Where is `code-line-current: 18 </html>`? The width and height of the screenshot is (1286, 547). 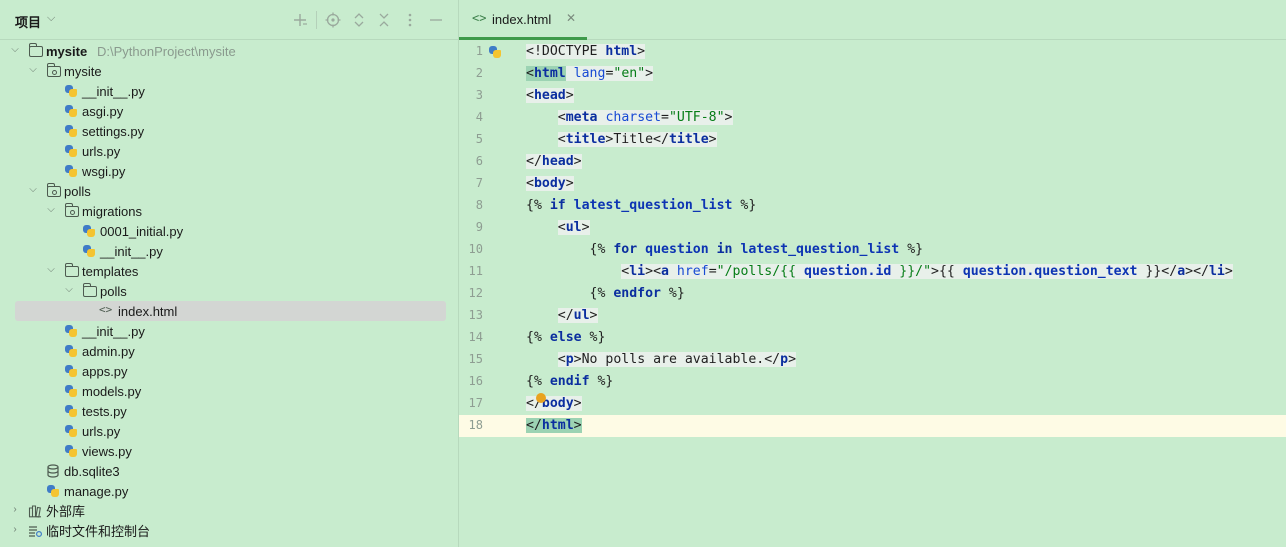 code-line-current: 18 </html> is located at coordinates (872, 426).